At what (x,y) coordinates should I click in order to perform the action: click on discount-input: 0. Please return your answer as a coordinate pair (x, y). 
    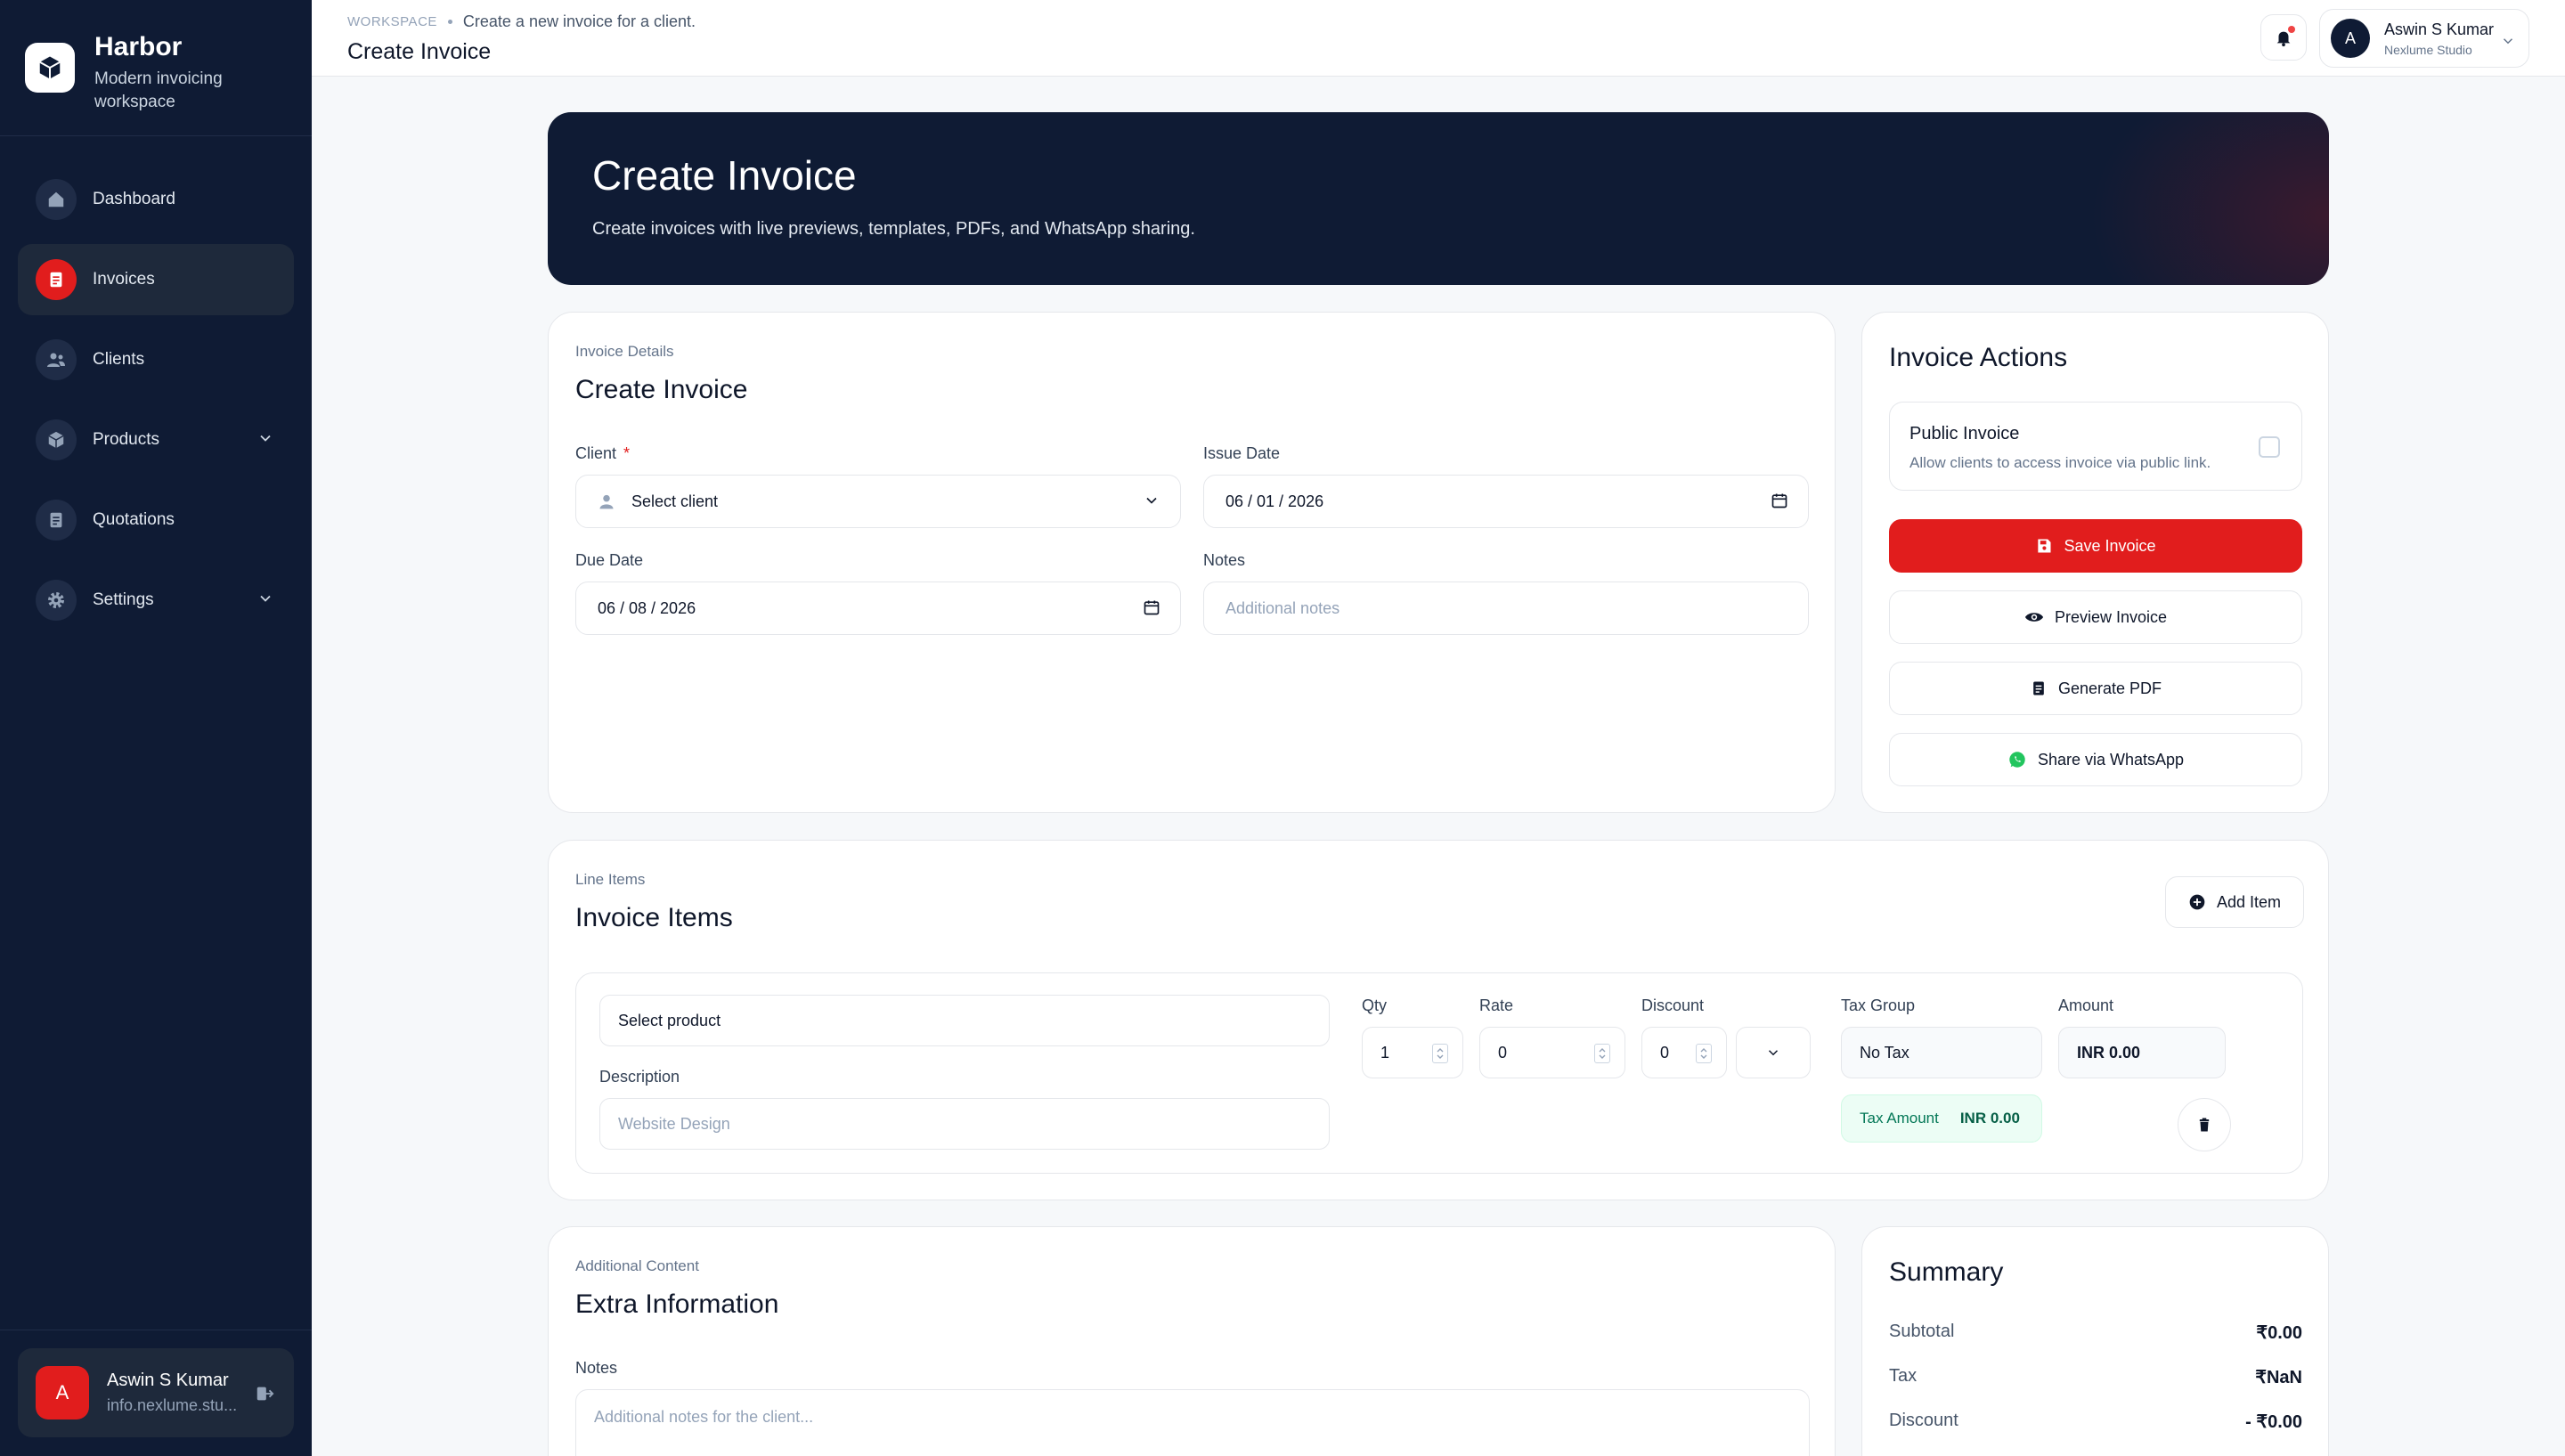
    Looking at the image, I should click on (1684, 1052).